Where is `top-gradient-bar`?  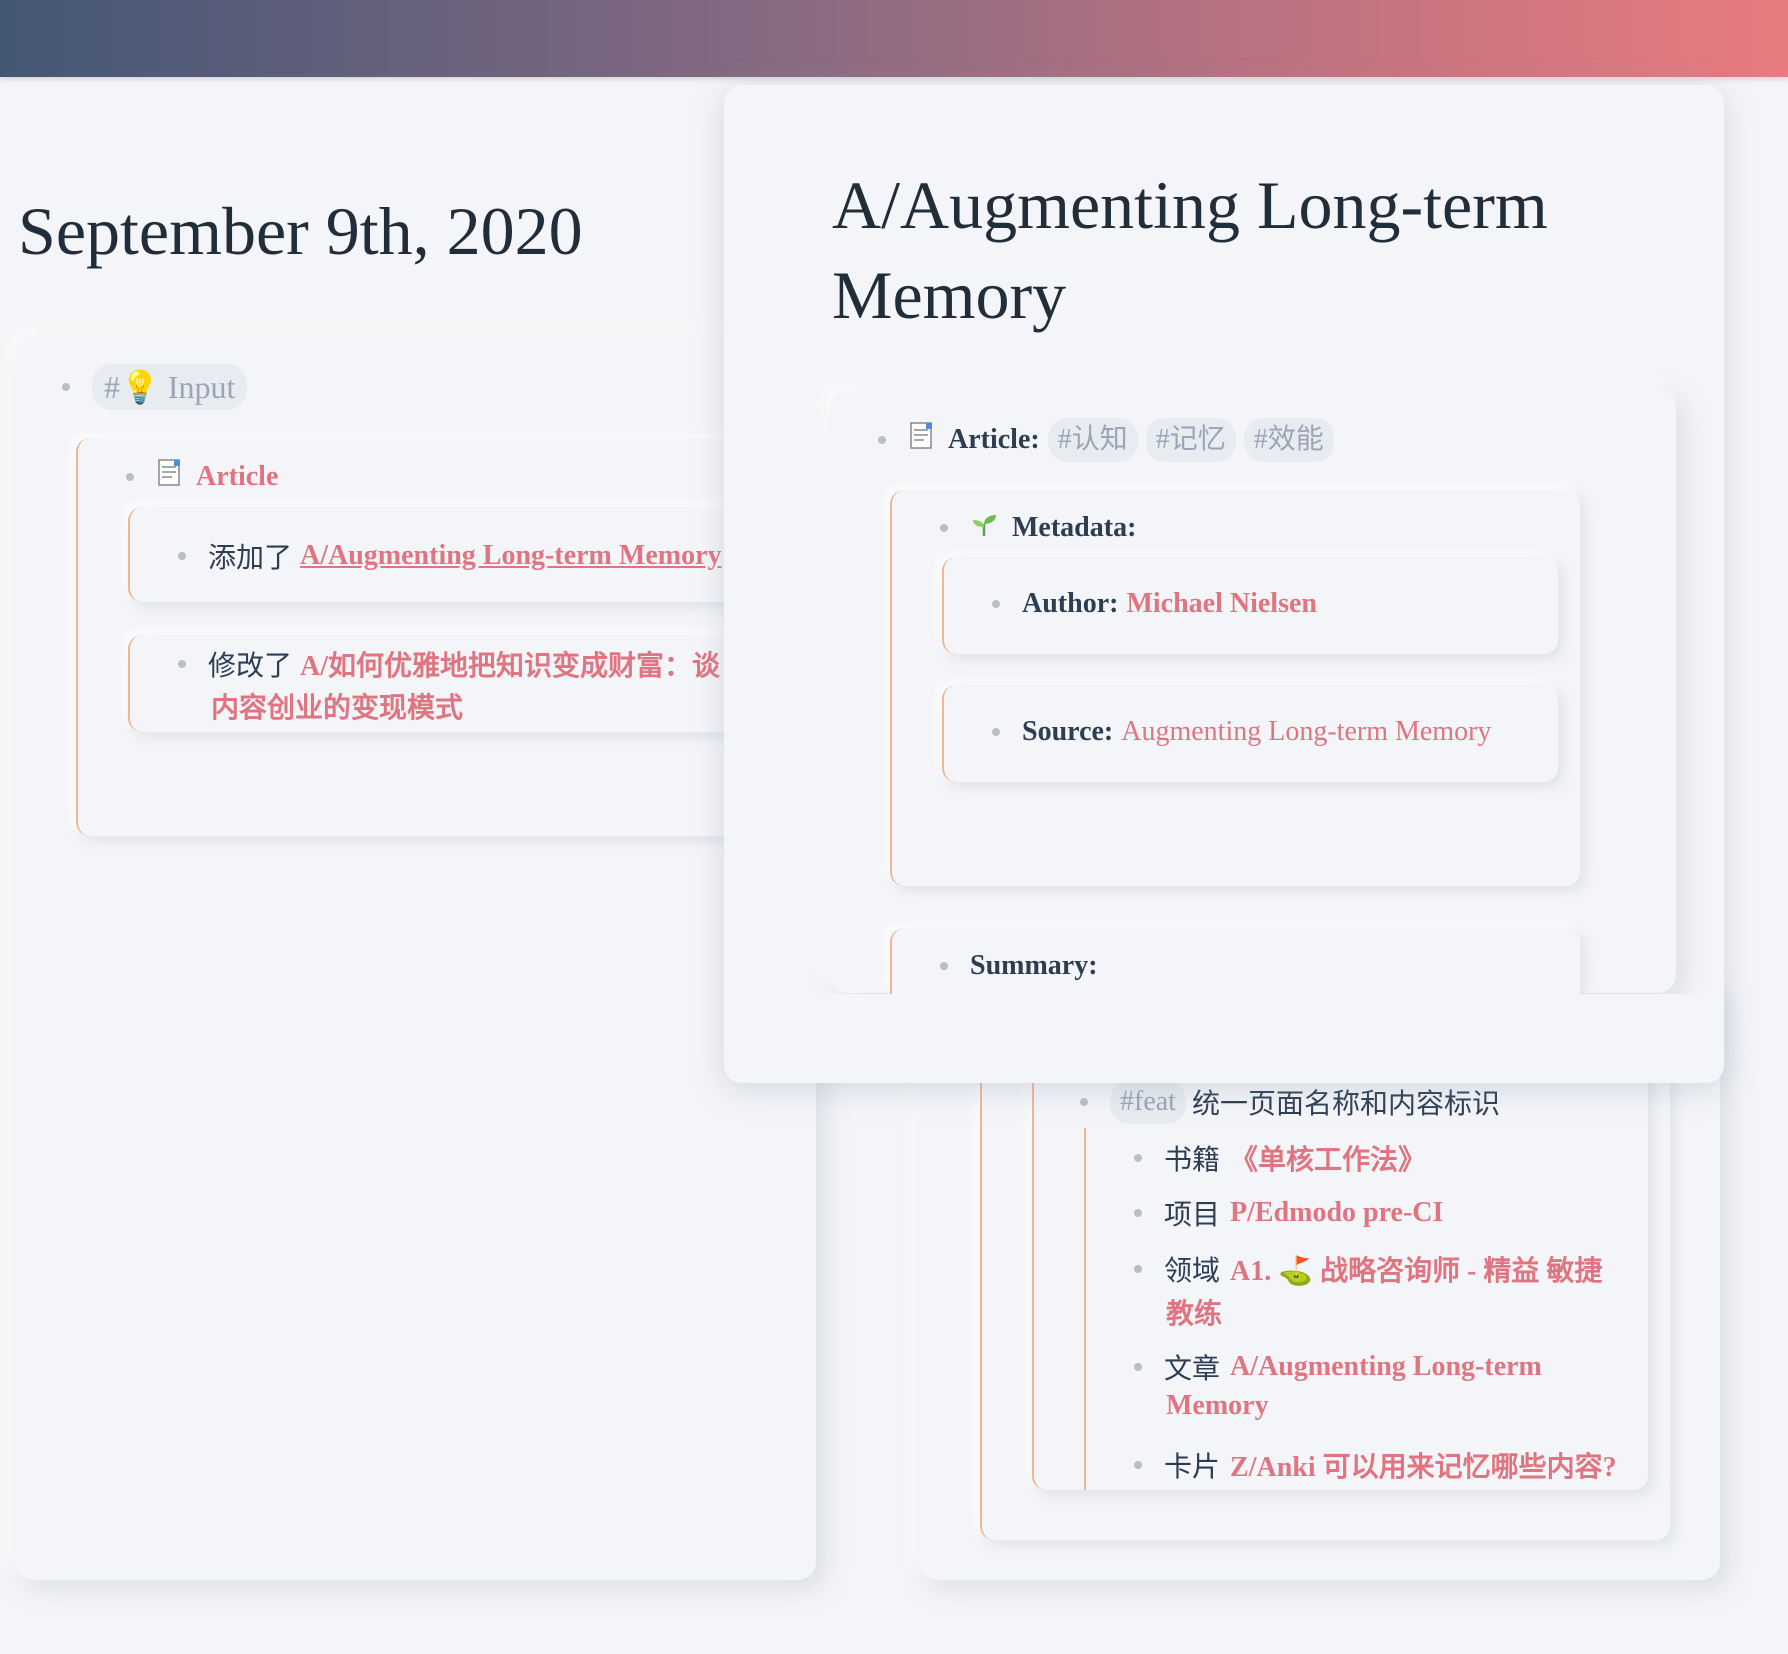
top-gradient-bar is located at coordinates (894, 38).